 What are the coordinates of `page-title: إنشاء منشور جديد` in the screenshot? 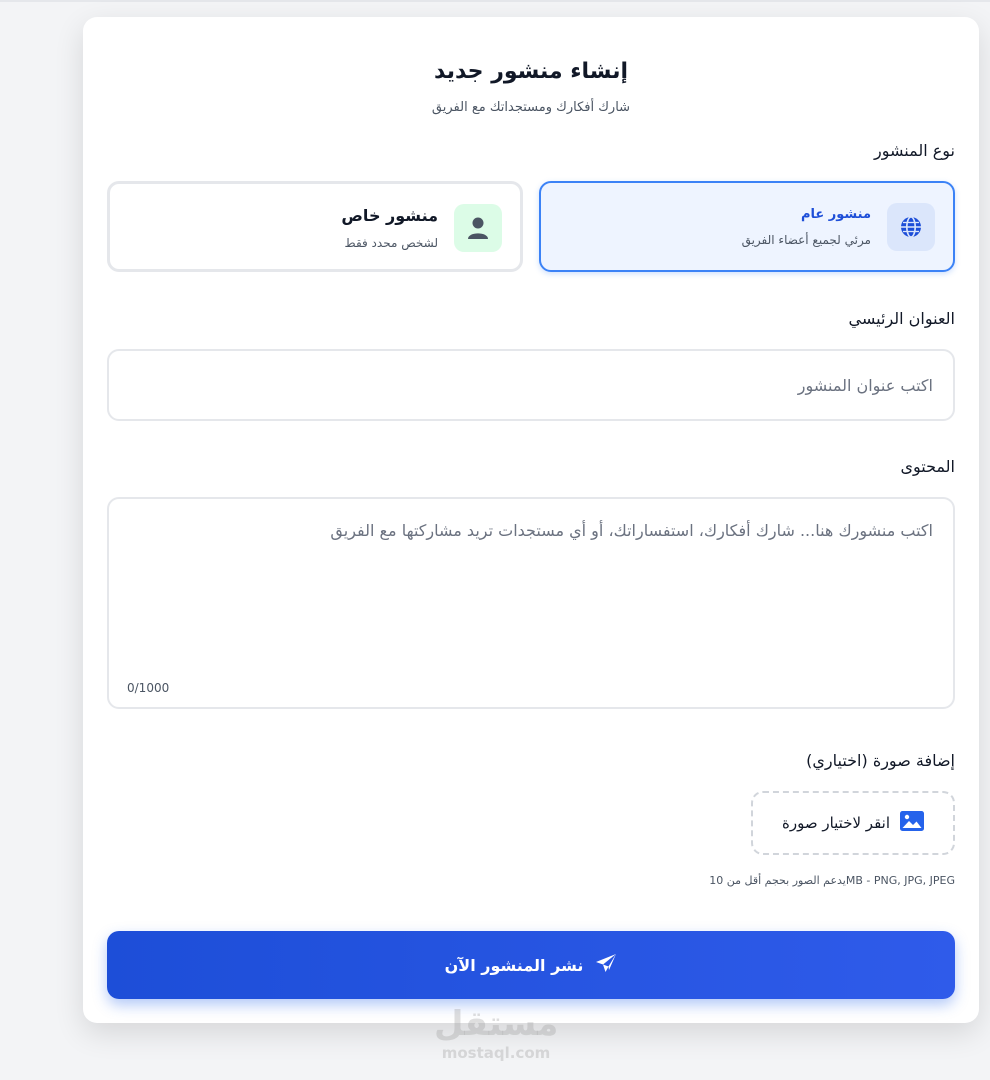 It's located at (531, 71).